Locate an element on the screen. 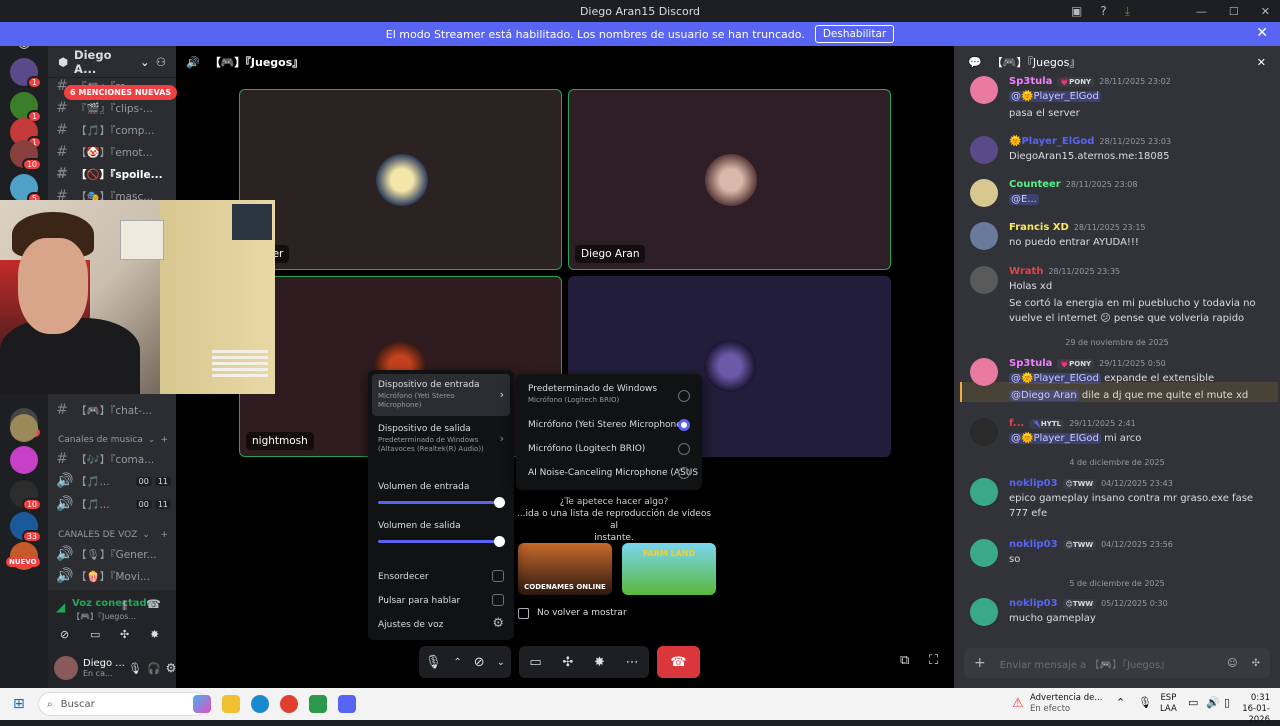 Image resolution: width=1280 pixels, height=726 pixels. disconnect-button: ☎ is located at coordinates (678, 662).